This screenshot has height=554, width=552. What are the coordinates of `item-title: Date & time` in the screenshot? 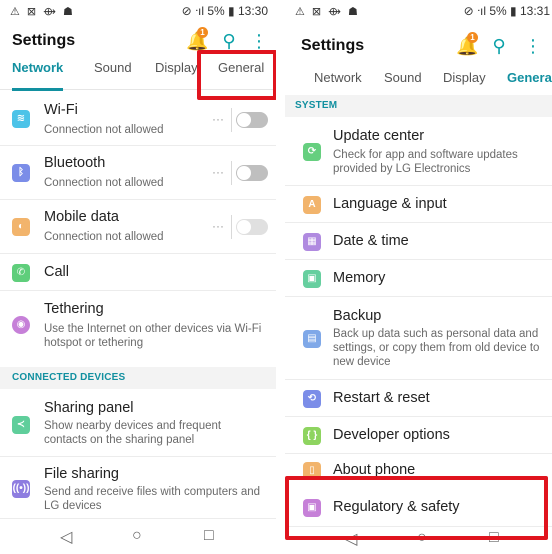 It's located at (371, 241).